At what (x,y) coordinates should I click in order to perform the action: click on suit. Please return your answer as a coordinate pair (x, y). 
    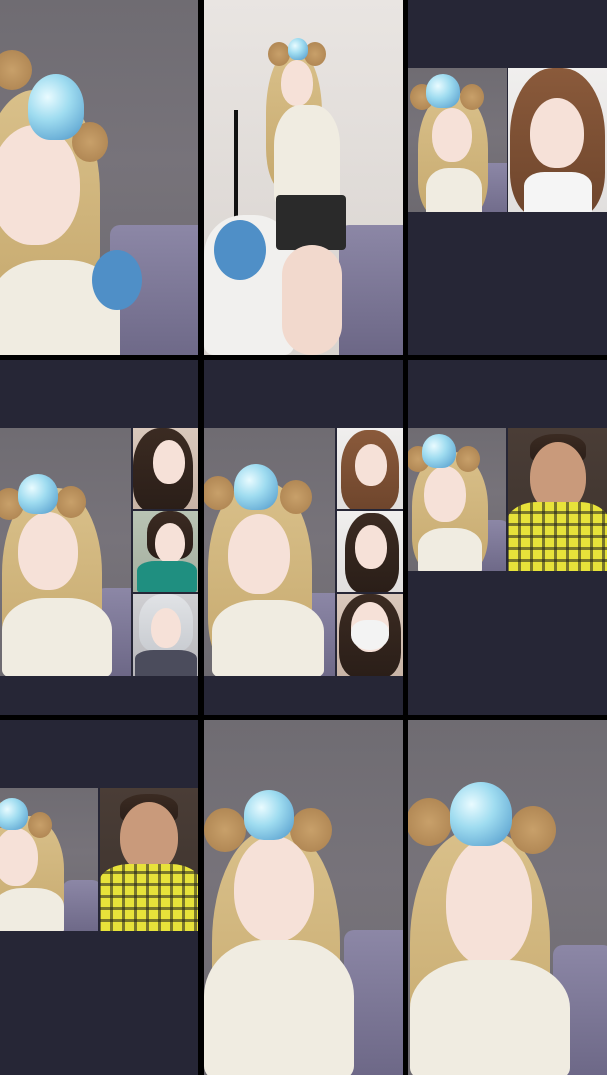
    Looking at the image, I should click on (166, 663).